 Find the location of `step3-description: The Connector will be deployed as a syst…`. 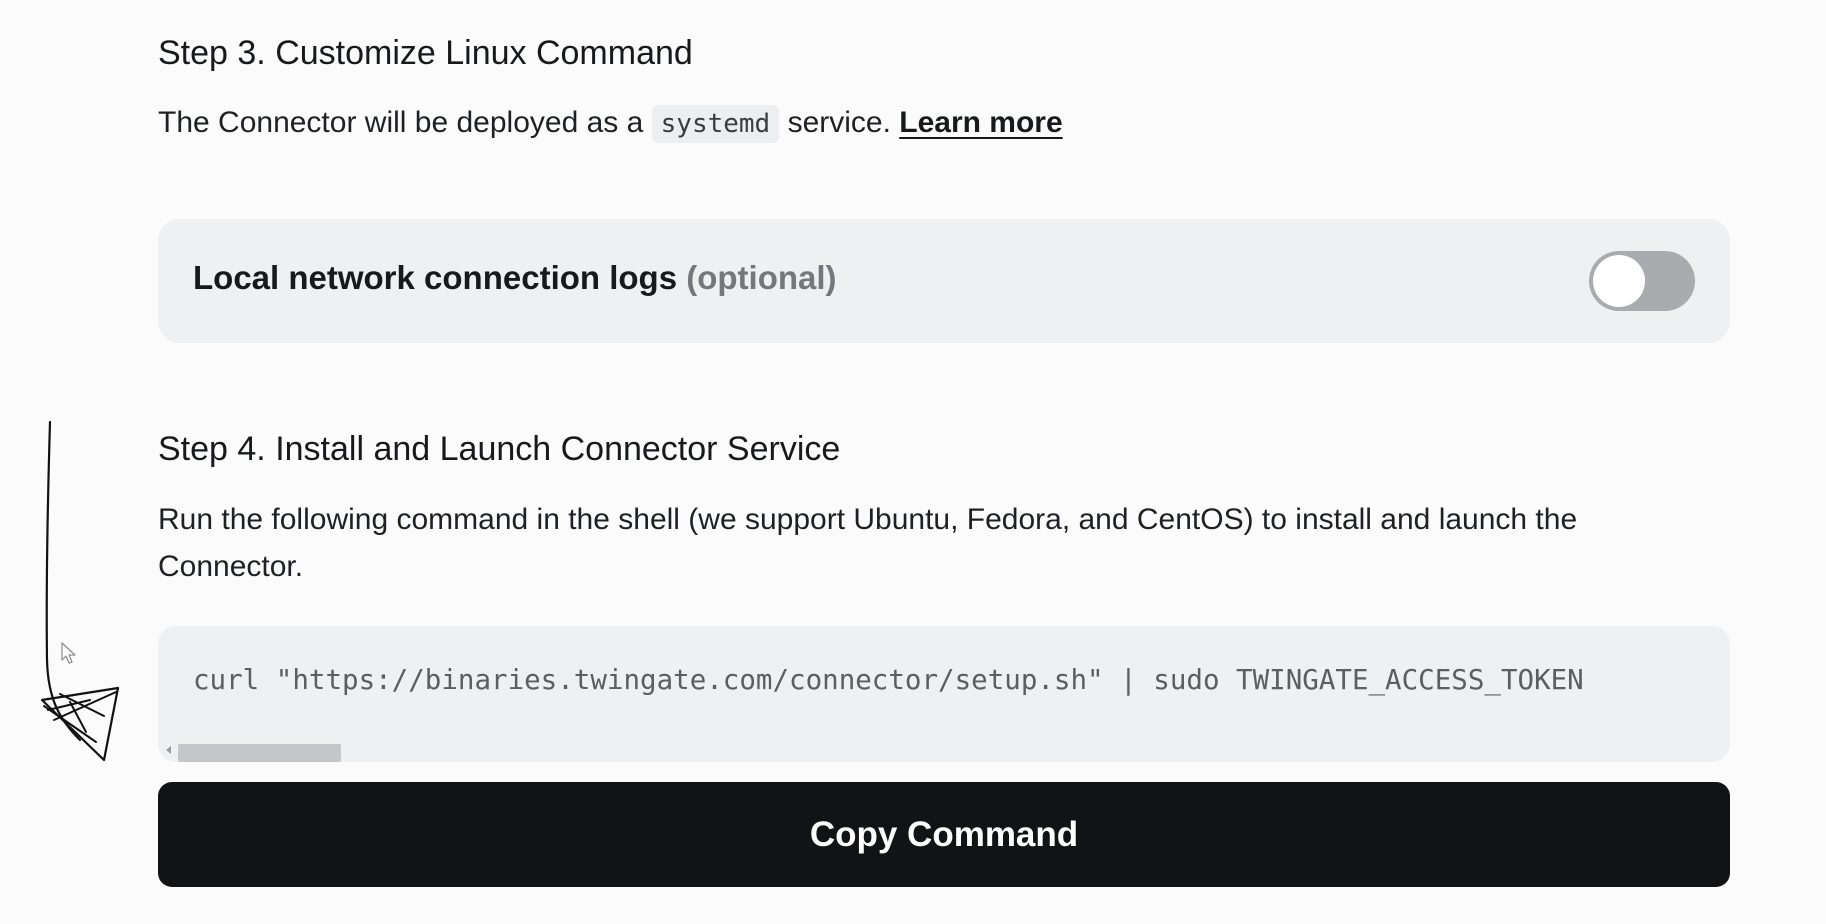

step3-description: The Connector will be deployed as a syst… is located at coordinates (610, 123).